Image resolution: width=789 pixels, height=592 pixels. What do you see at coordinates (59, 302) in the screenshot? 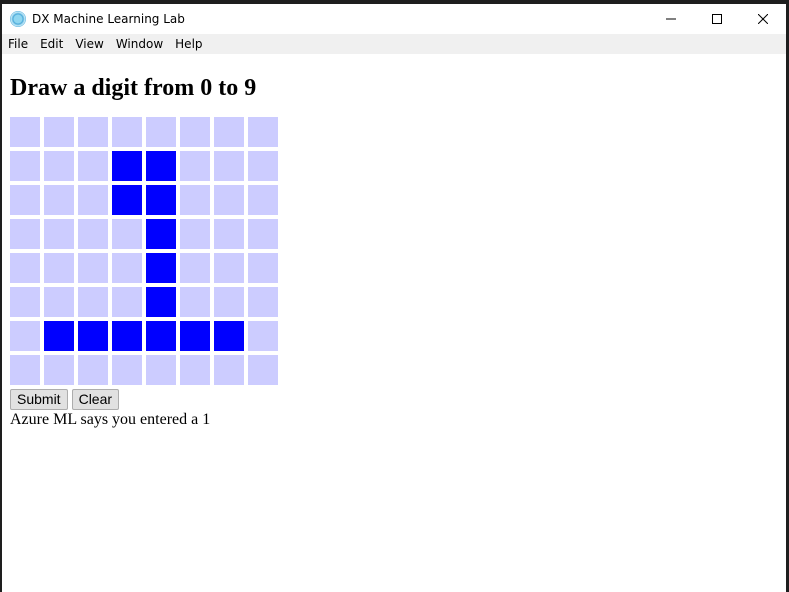
I see `grid-cell-r5-c1` at bounding box center [59, 302].